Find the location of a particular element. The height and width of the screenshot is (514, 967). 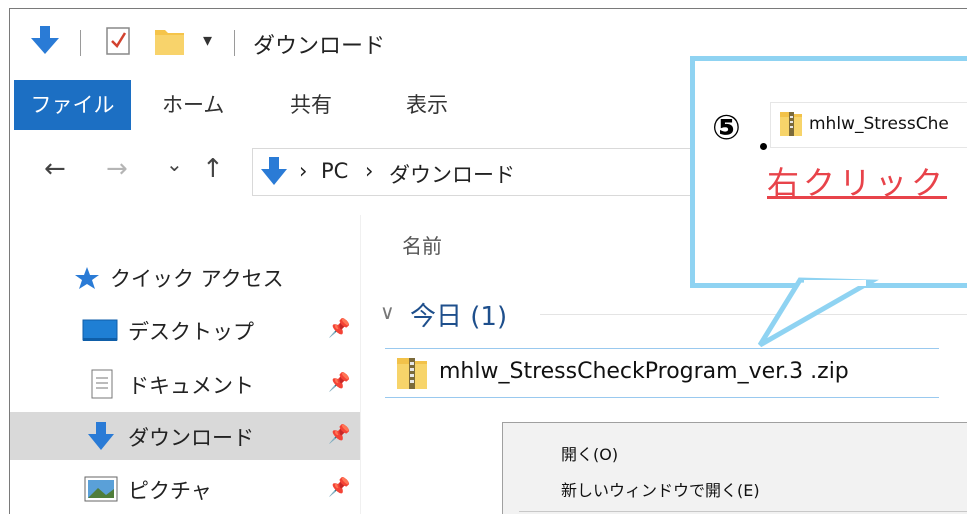

callout-instruction: 右クリック is located at coordinates (857, 183).